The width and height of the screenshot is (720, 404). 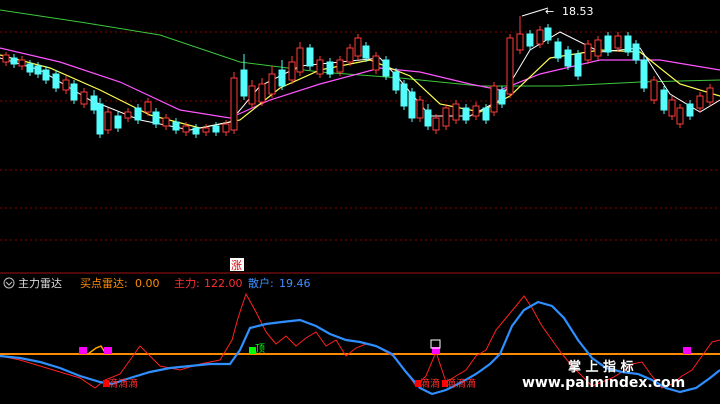 What do you see at coordinates (557, 11) in the screenshot?
I see `high-price-marker: ← 18.53` at bounding box center [557, 11].